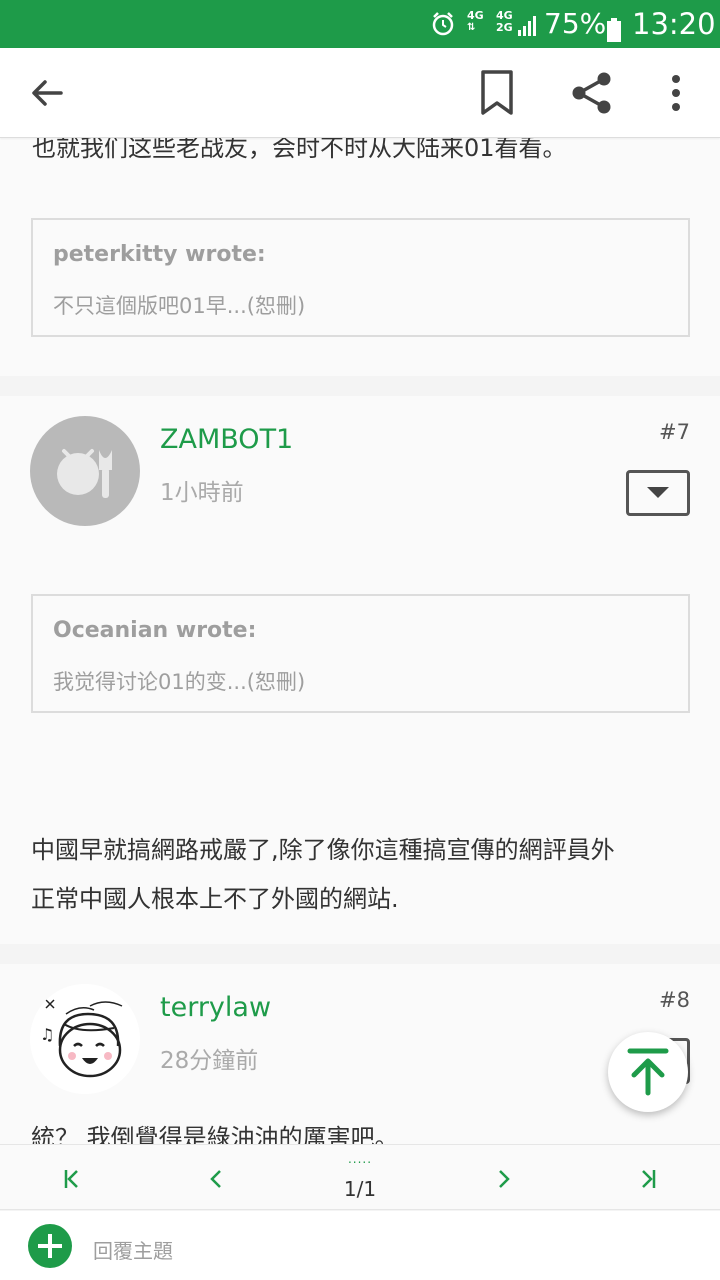  I want to click on post-body-line: 統？ 我倒覺得是綠油油的厲害吧。, so click(215, 1134).